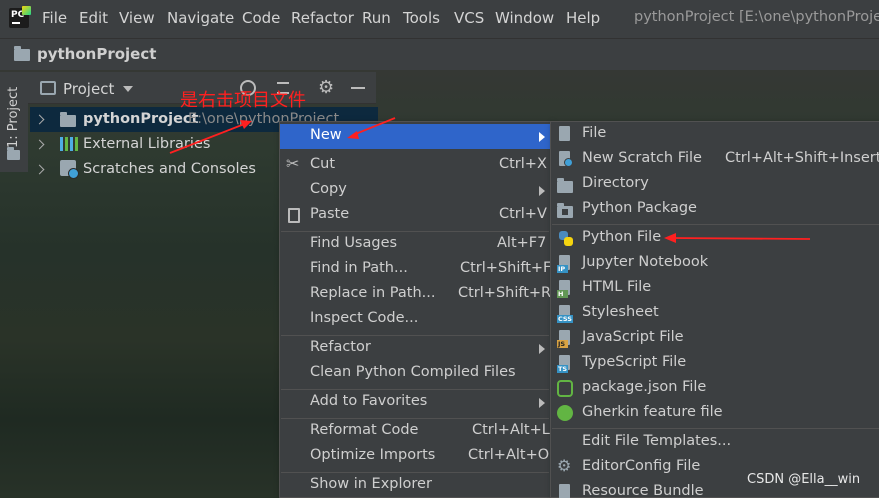 Image resolution: width=879 pixels, height=498 pixels. Describe the element at coordinates (322, 18) in the screenshot. I see `menu-refactor: Refactor` at that location.